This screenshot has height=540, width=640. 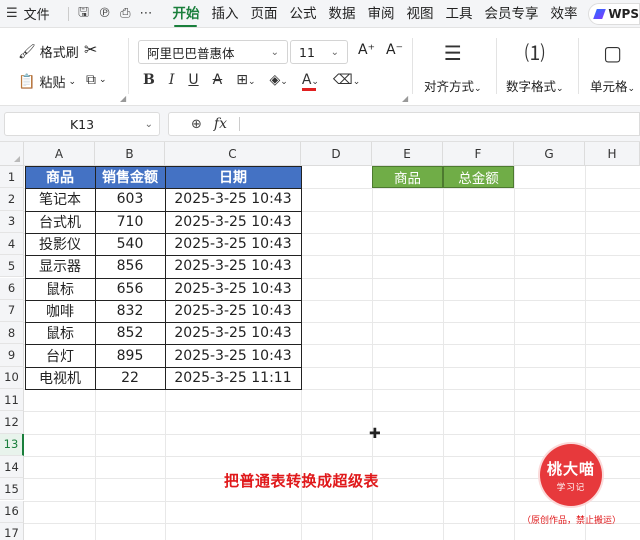 What do you see at coordinates (30, 13) in the screenshot?
I see `file-menu: ☰ 文件` at bounding box center [30, 13].